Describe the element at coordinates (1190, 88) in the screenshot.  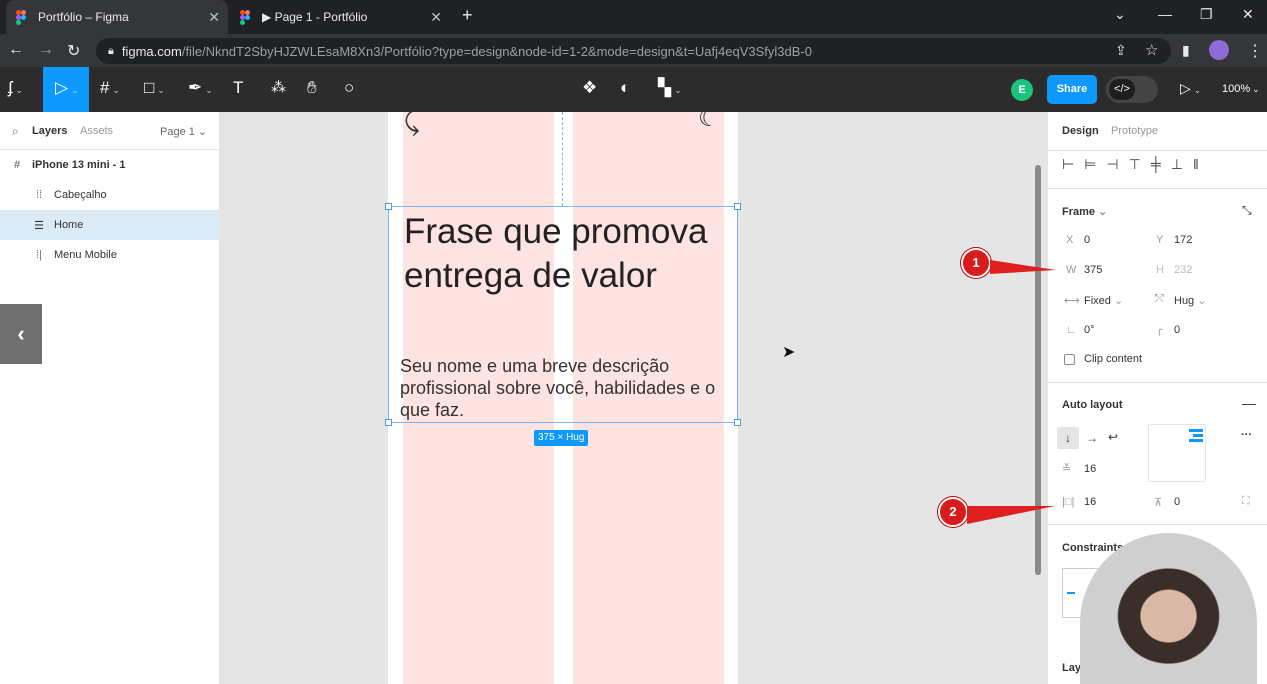
I see `present-icon: ▷ ⌄` at that location.